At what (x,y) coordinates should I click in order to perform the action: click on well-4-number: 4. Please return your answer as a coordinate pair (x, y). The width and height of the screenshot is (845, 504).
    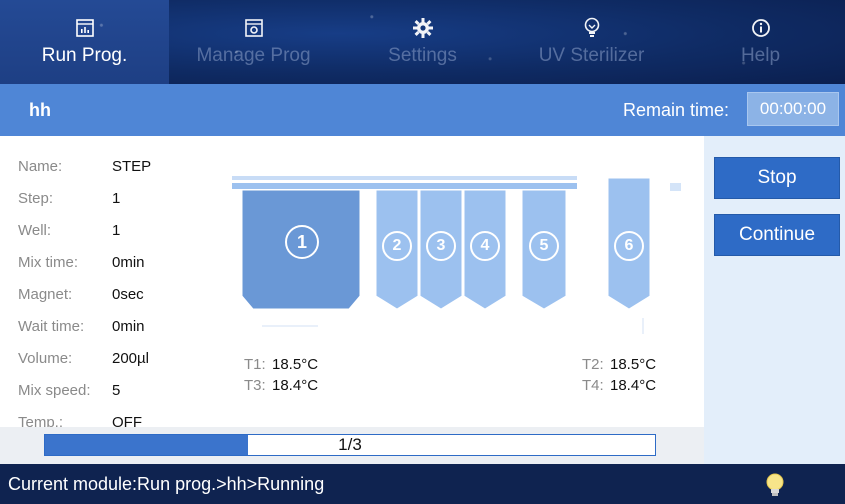
    Looking at the image, I should click on (485, 246).